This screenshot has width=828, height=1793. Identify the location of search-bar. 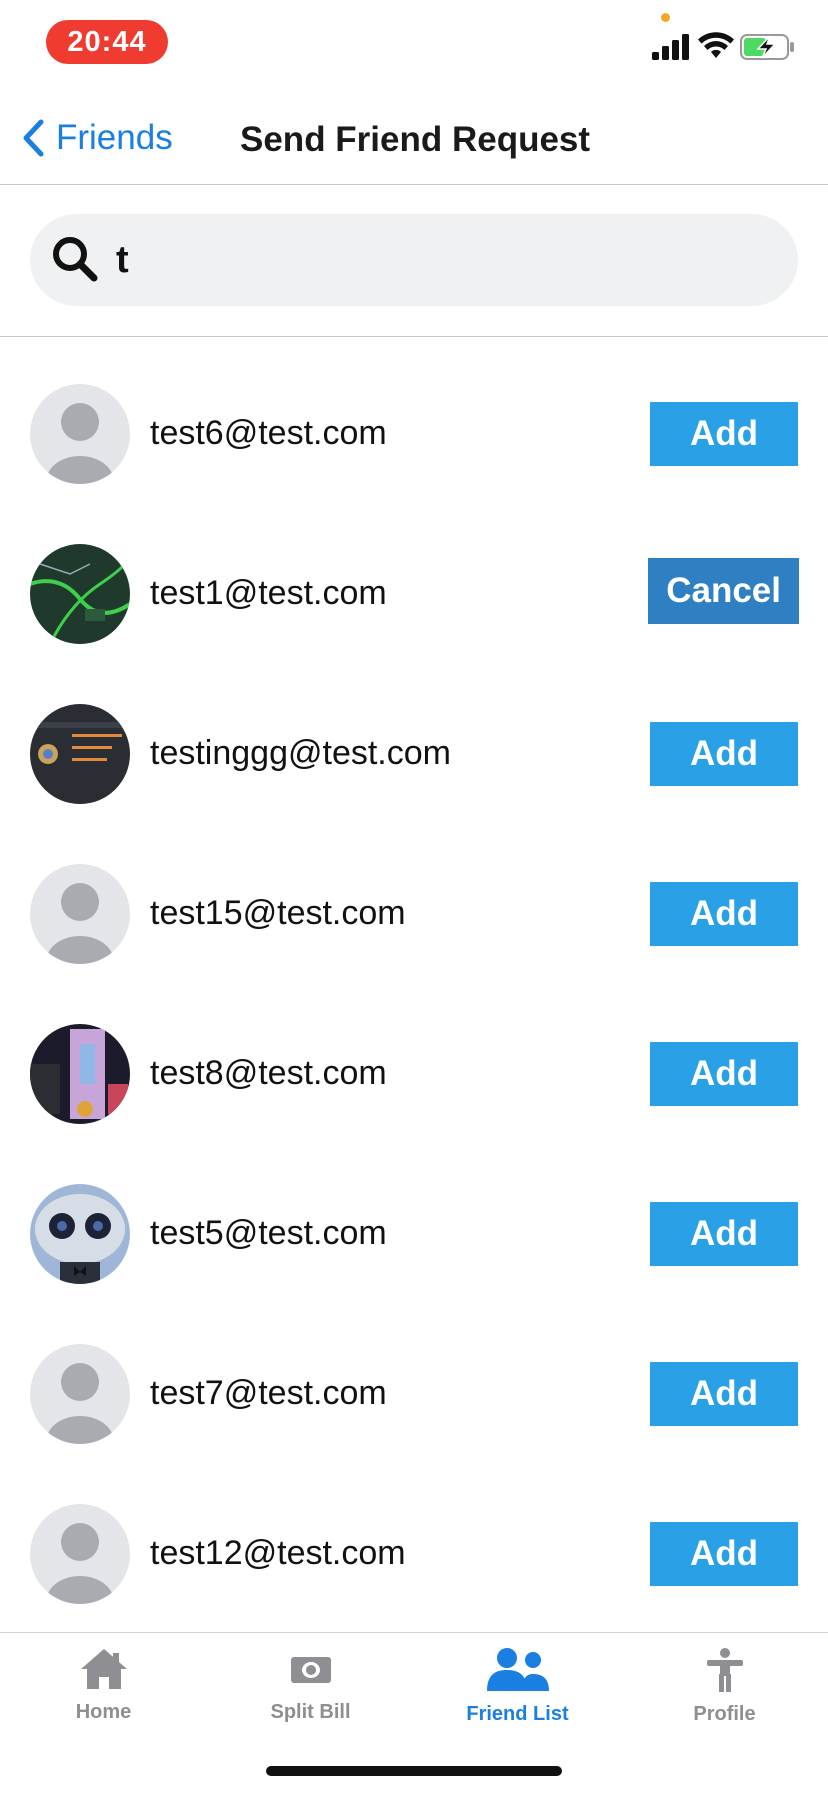
(414, 260).